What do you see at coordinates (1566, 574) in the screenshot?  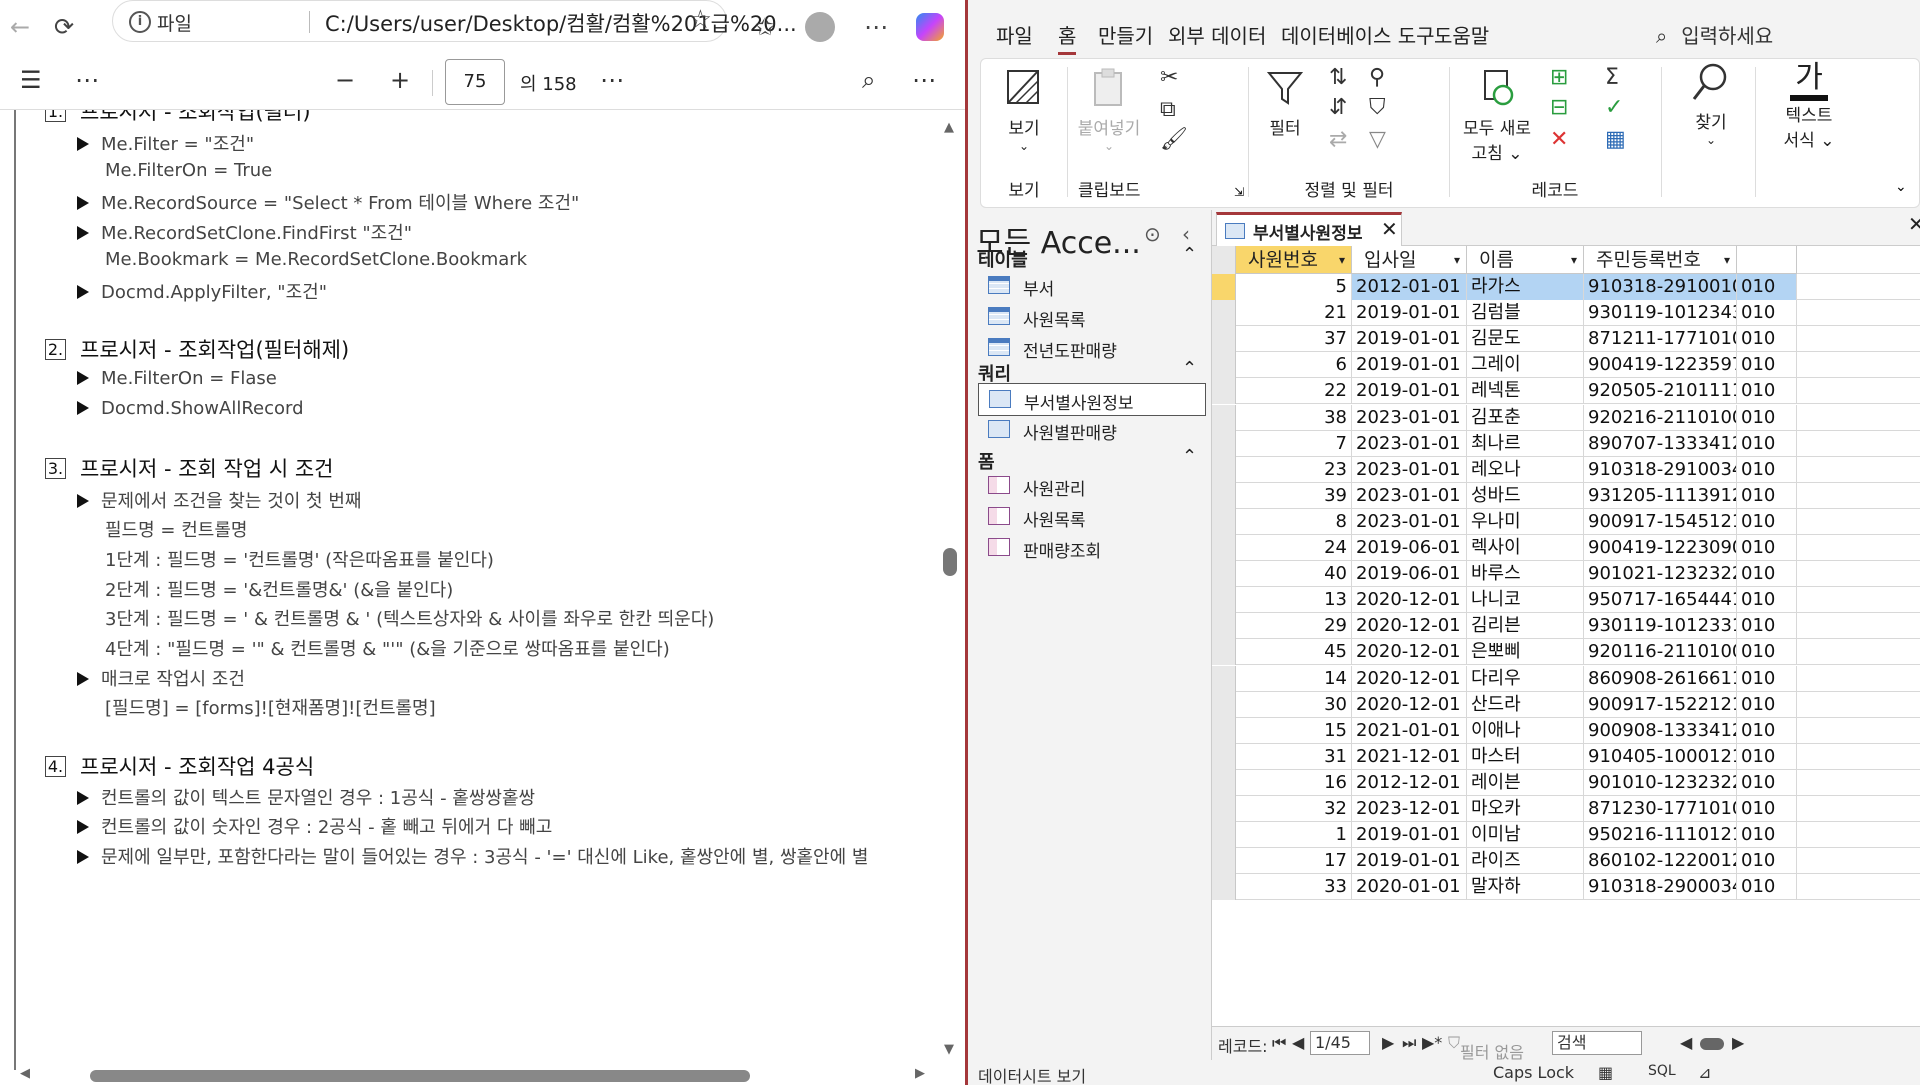 I see `table-row: 40 2019-06-01 바루스 901021-1232322 010` at bounding box center [1566, 574].